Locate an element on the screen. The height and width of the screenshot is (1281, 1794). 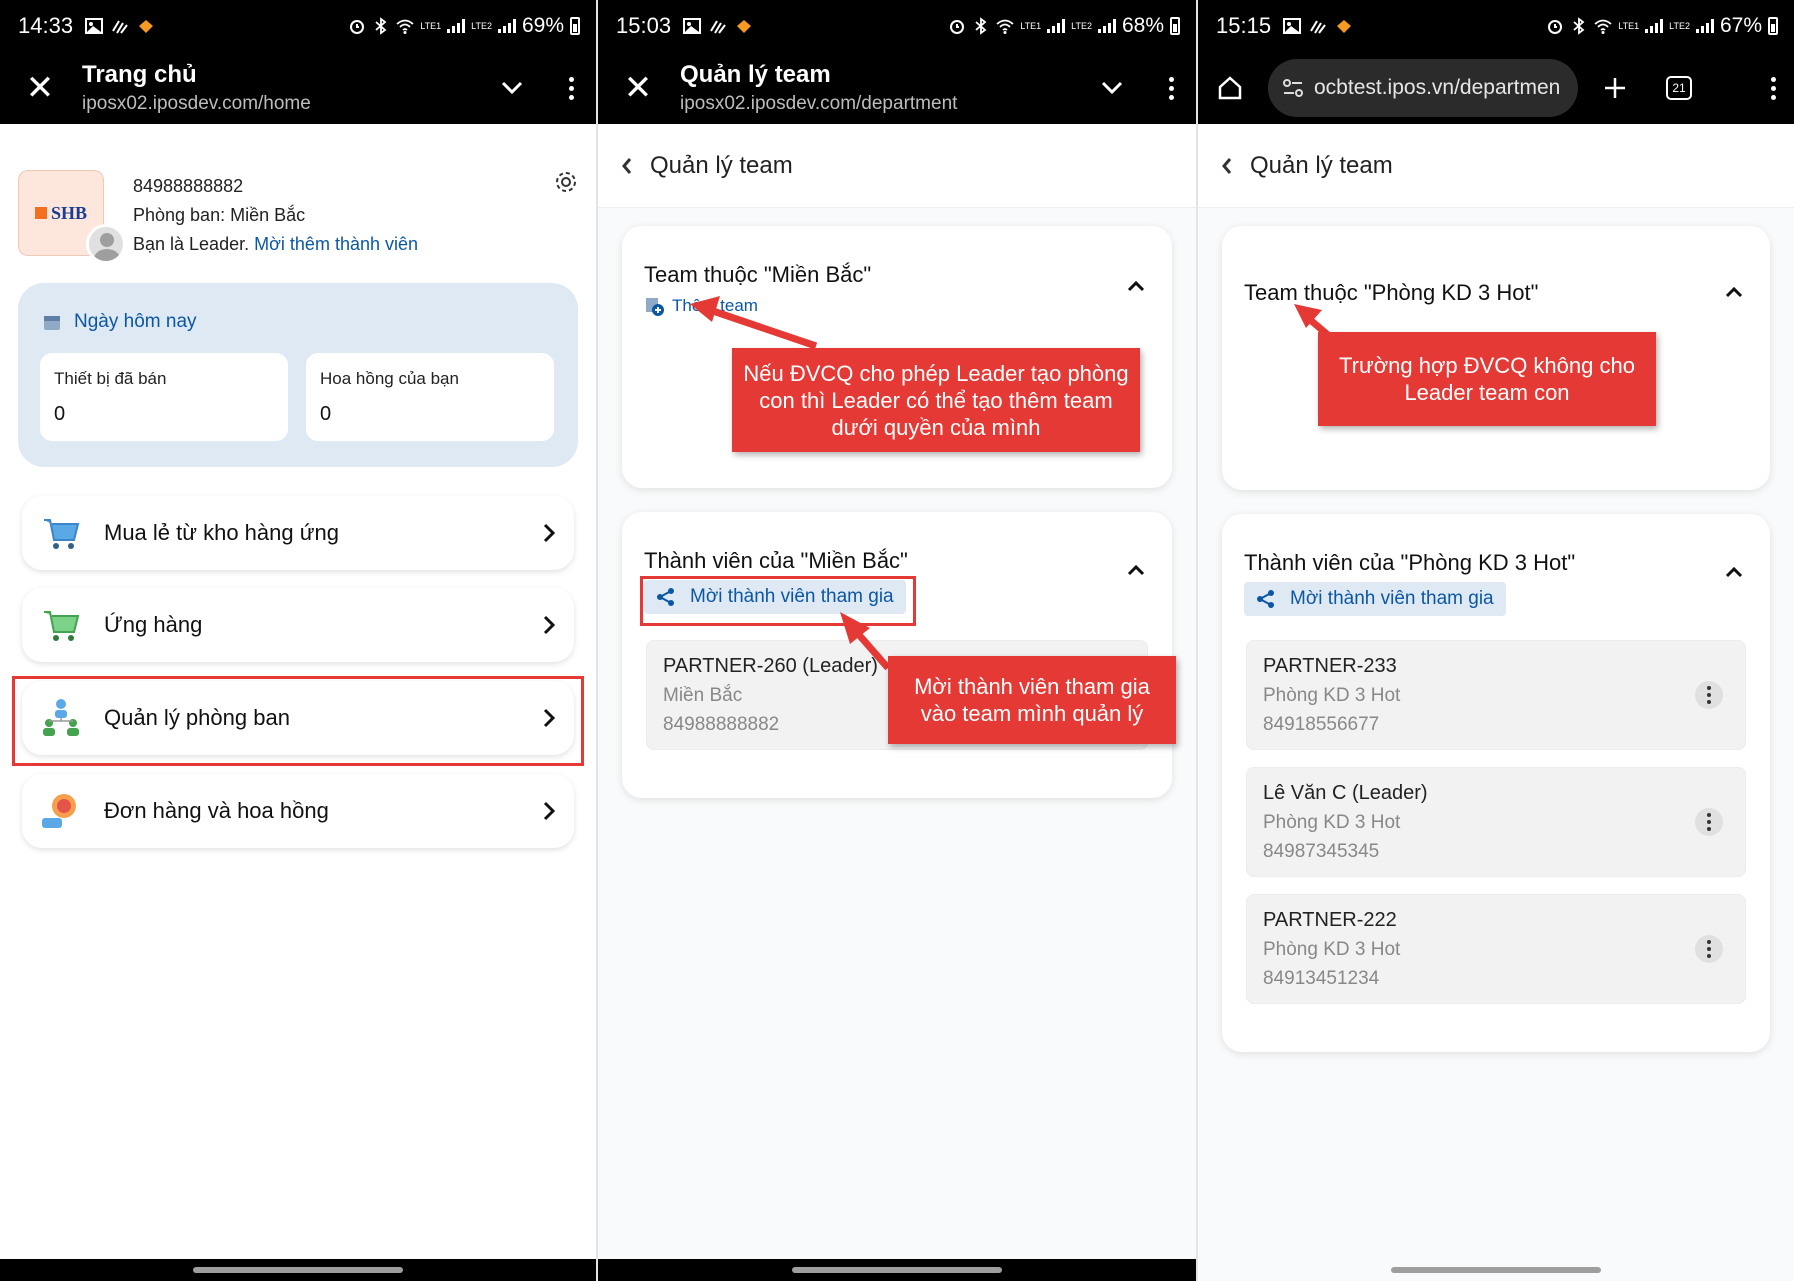
status-time: 14:33 is located at coordinates (46, 25).